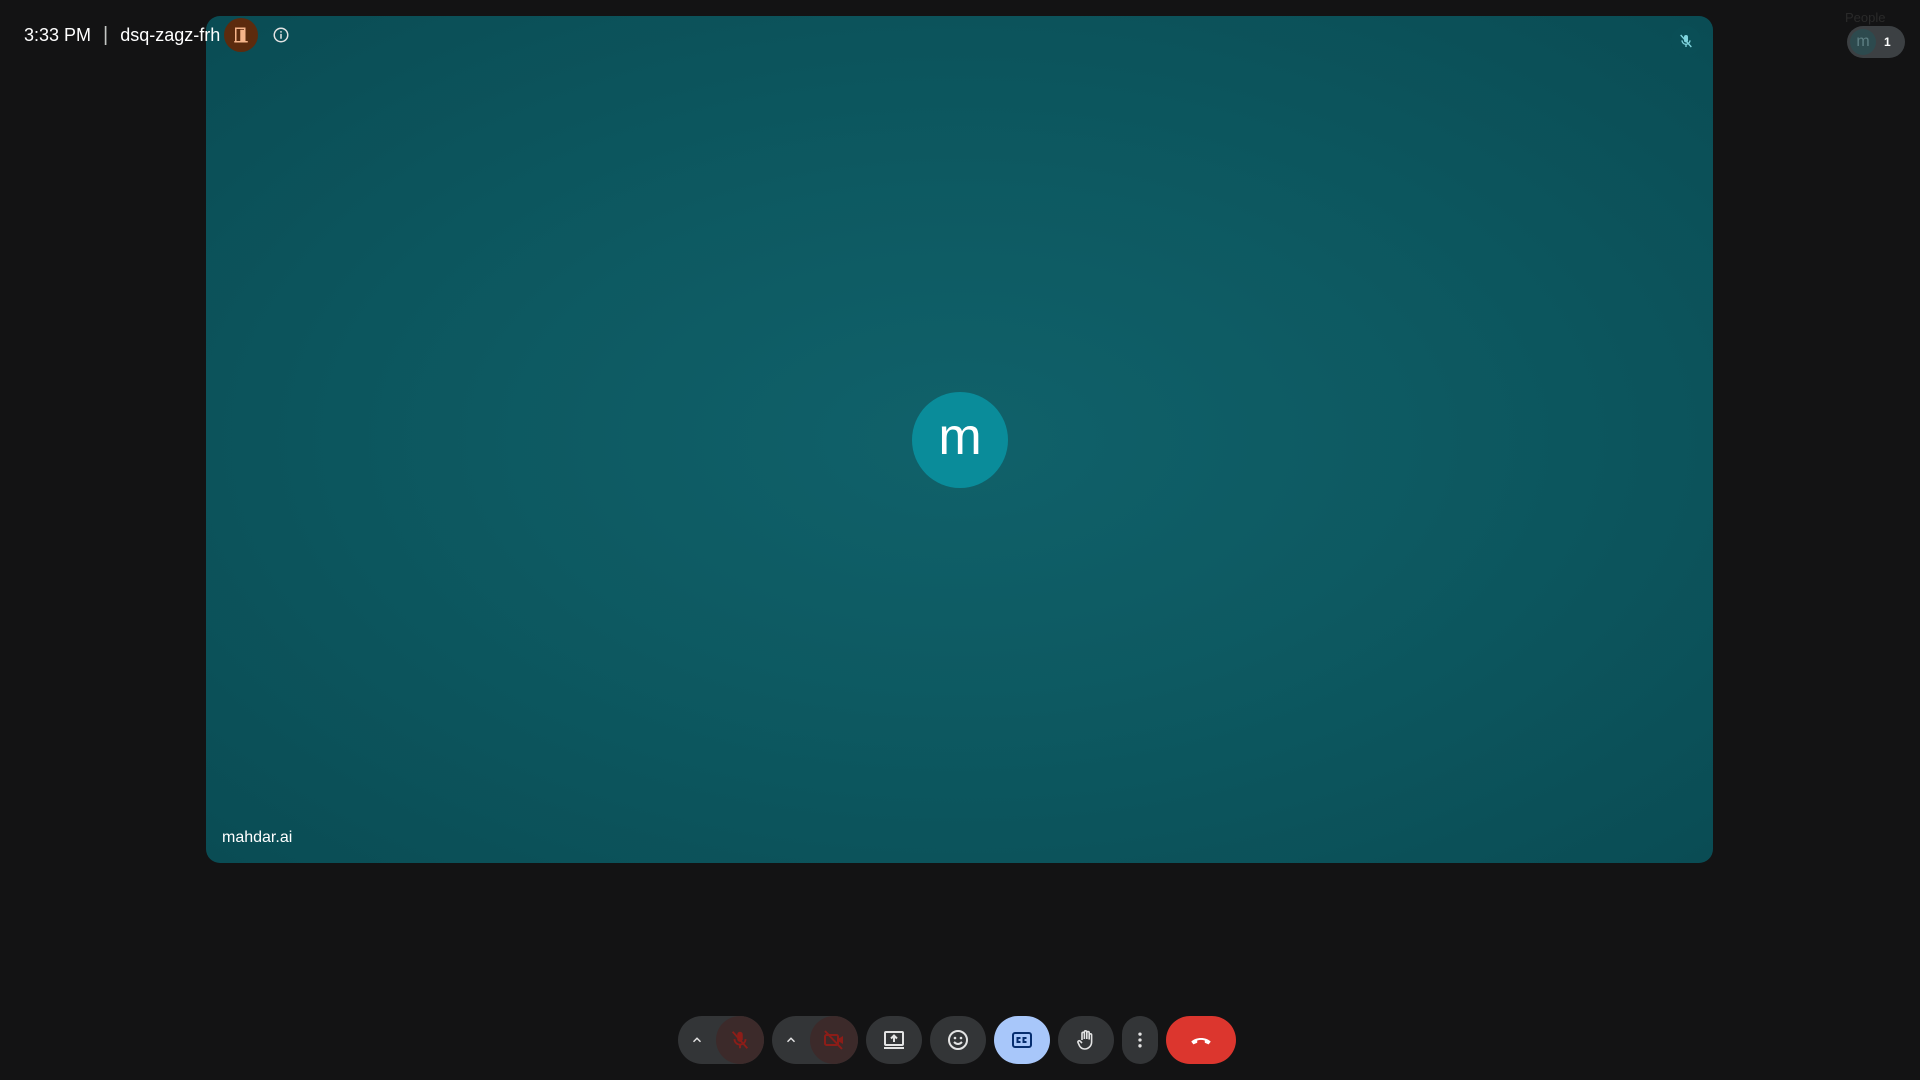 The image size is (1920, 1080). I want to click on emoji-icon, so click(958, 1040).